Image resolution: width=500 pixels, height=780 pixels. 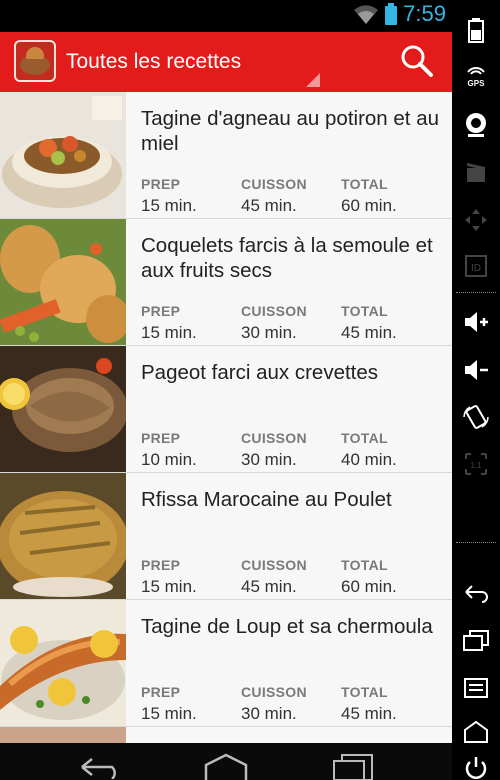 What do you see at coordinates (369, 459) in the screenshot?
I see `total-value: 40 min.` at bounding box center [369, 459].